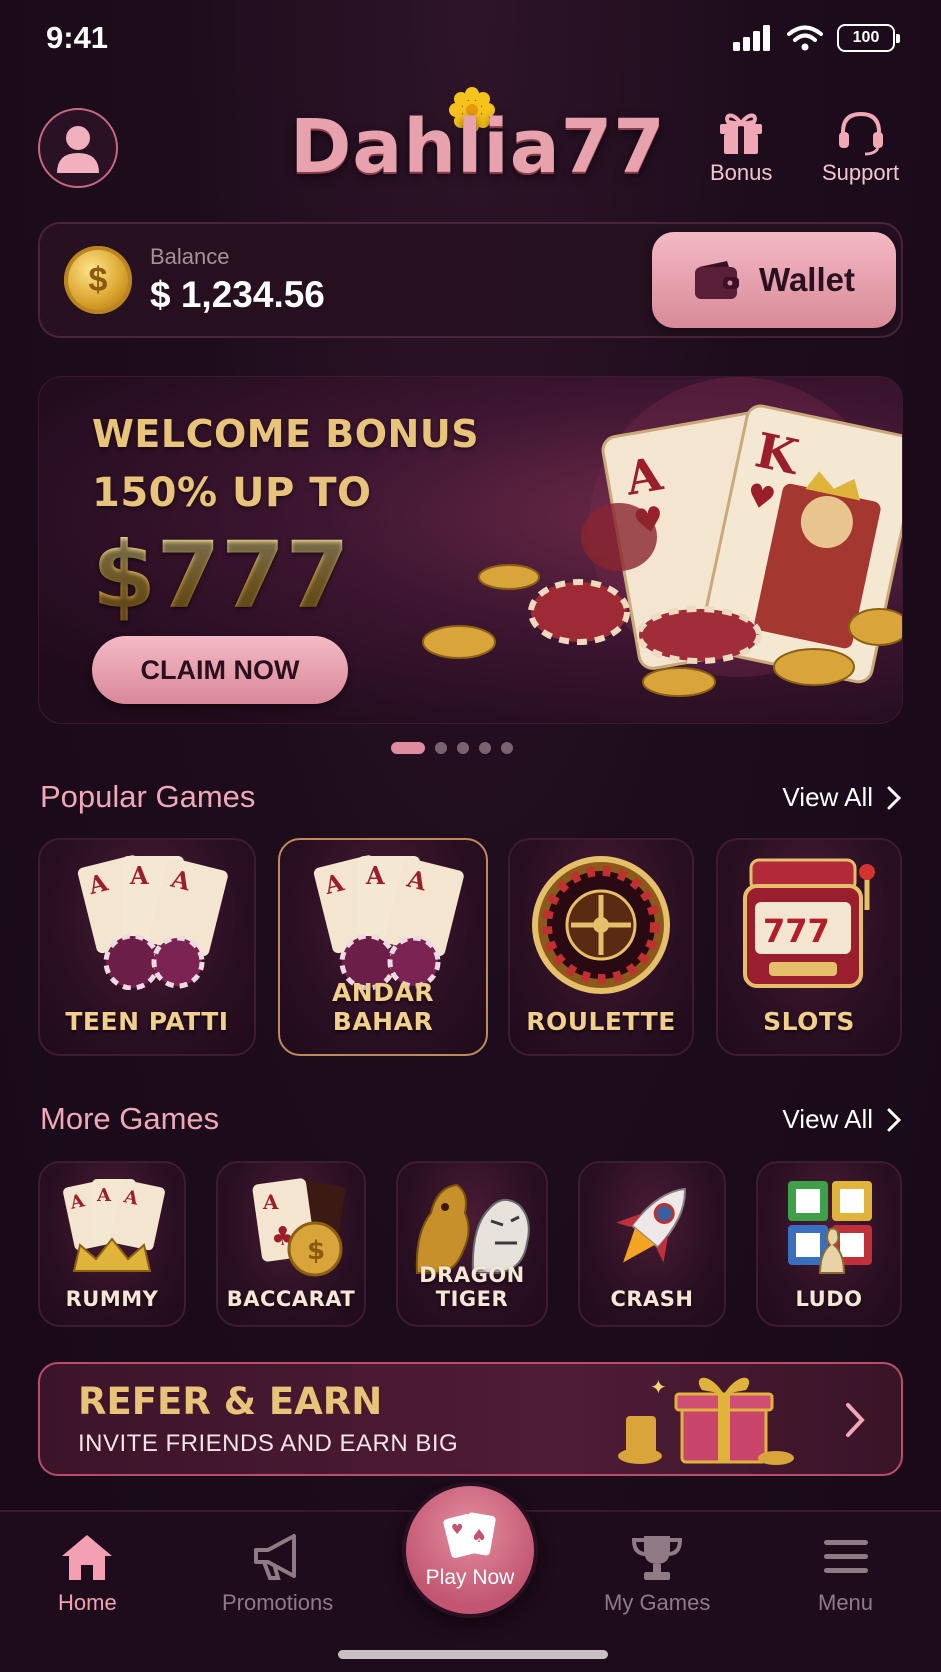 The image size is (941, 1672). Describe the element at coordinates (706, 1420) in the screenshot. I see `gift-box-illustration: ✦` at that location.